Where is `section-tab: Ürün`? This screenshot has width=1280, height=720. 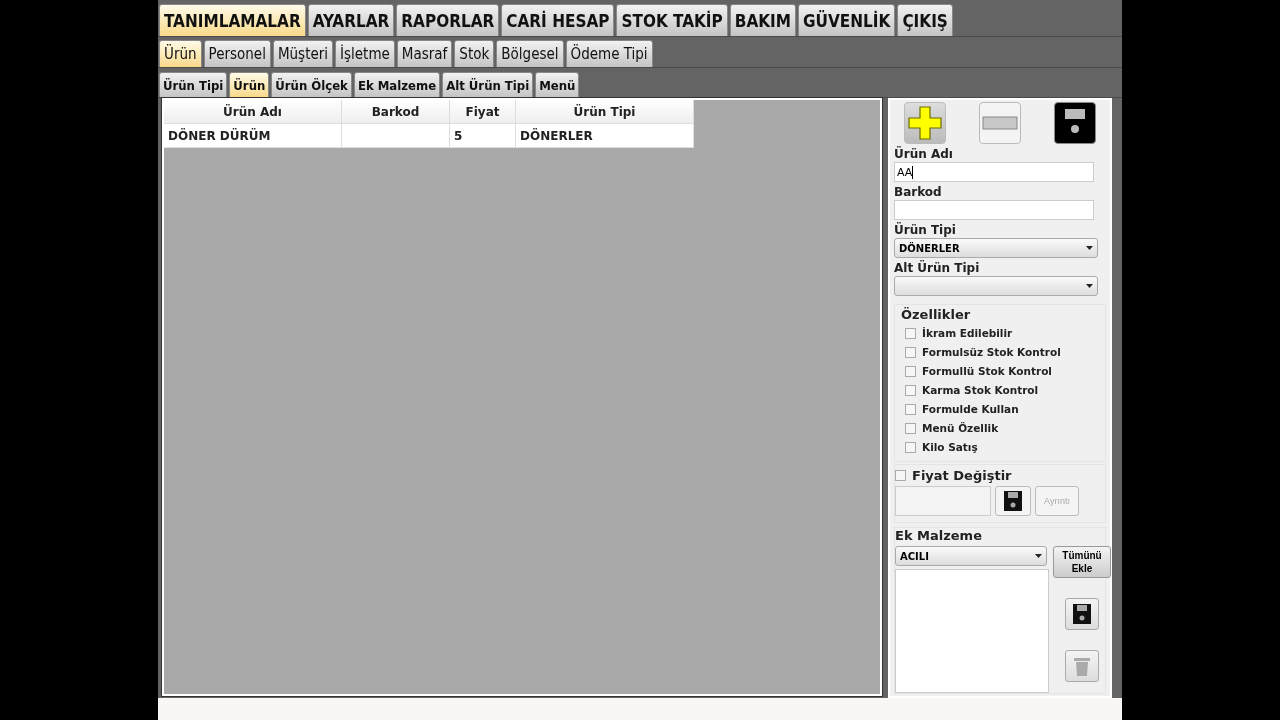 section-tab: Ürün is located at coordinates (249, 84).